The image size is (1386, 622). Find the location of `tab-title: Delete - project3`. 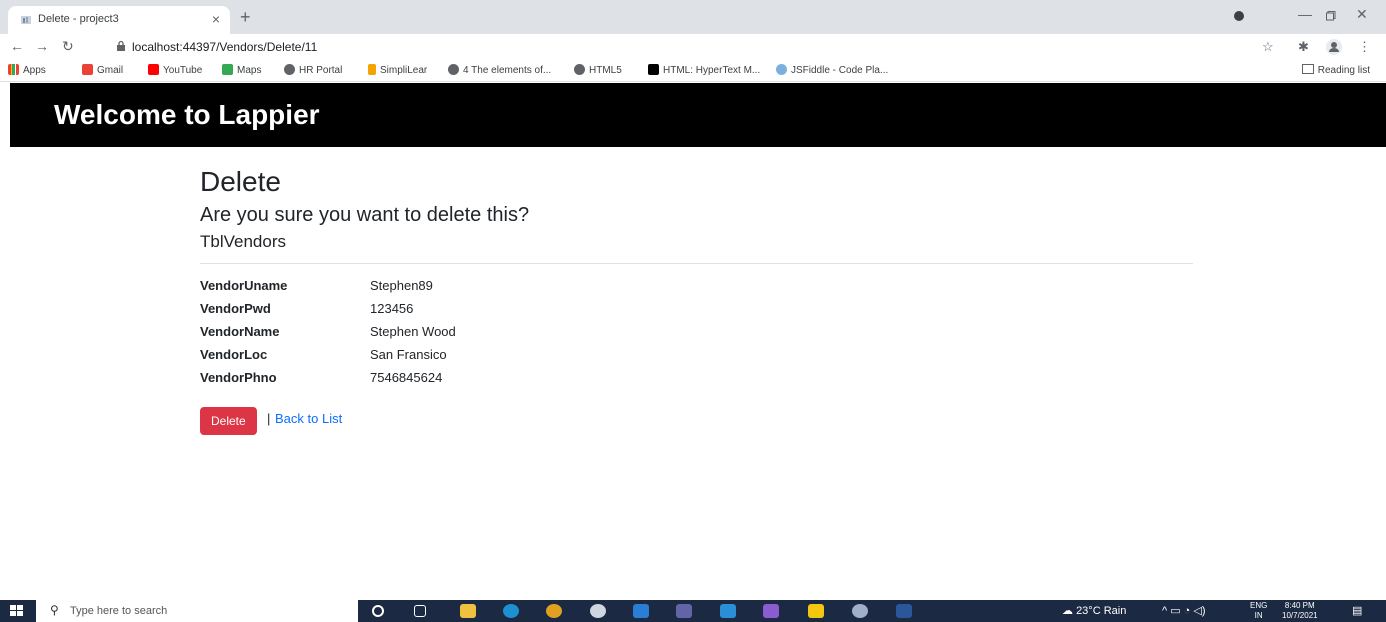

tab-title: Delete - project3 is located at coordinates (78, 19).